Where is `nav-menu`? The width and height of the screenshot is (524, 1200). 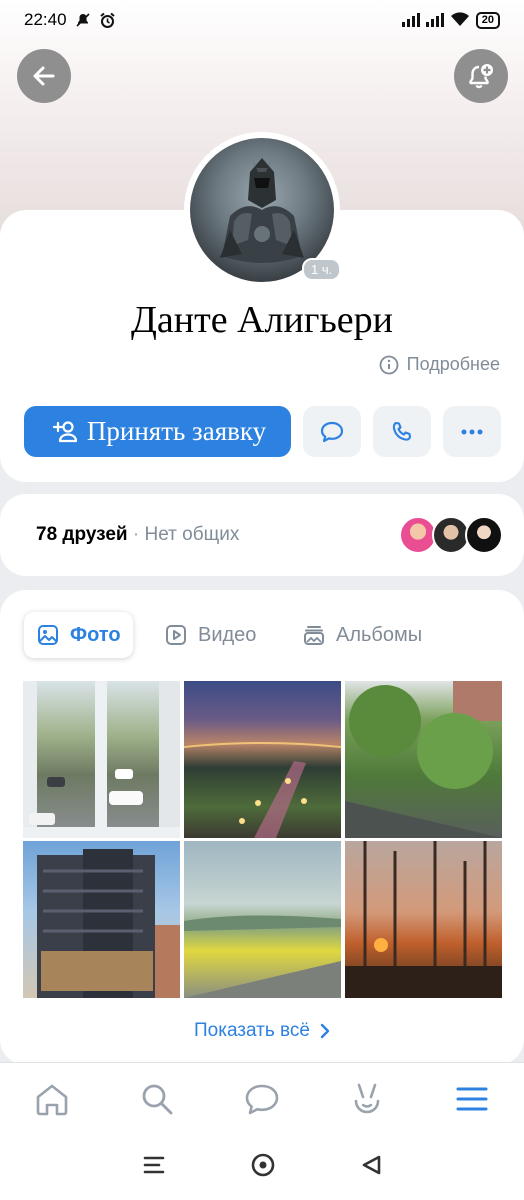
nav-menu is located at coordinates (472, 1099).